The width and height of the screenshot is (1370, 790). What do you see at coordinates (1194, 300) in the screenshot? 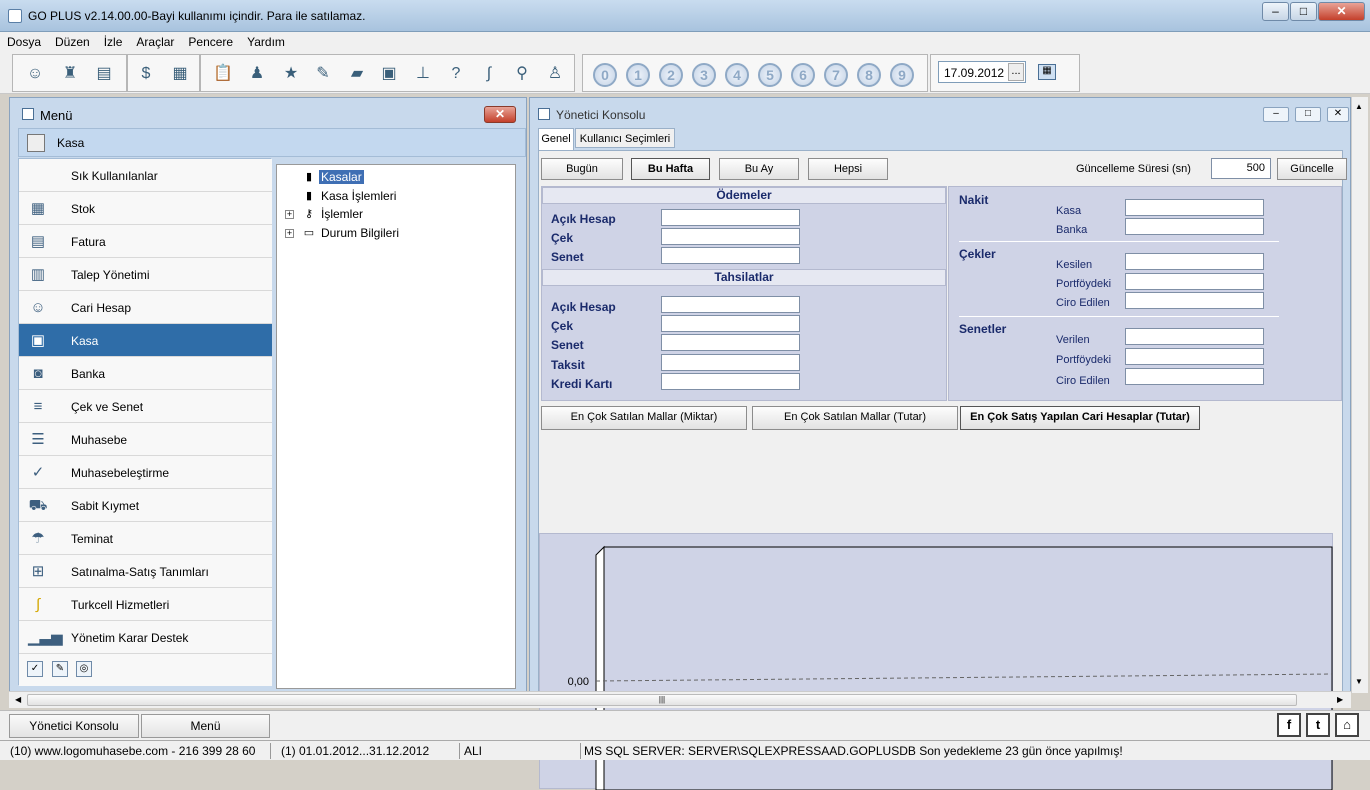
I see `cekler-ciro-edilen-field` at bounding box center [1194, 300].